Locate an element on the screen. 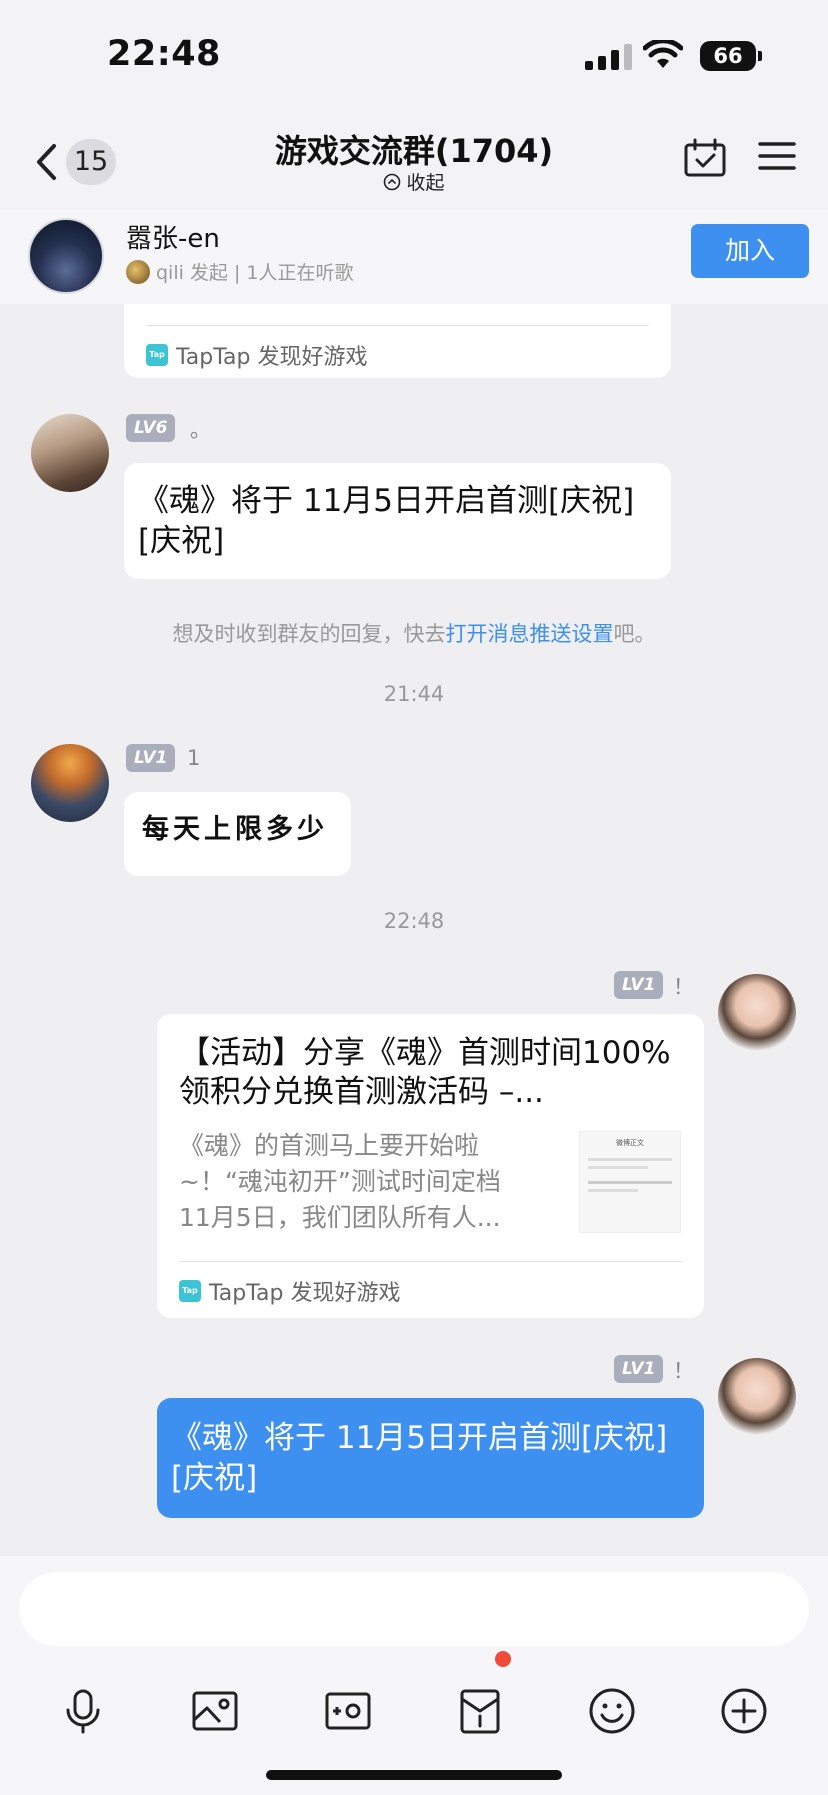  join-button: 加入 is located at coordinates (750, 251).